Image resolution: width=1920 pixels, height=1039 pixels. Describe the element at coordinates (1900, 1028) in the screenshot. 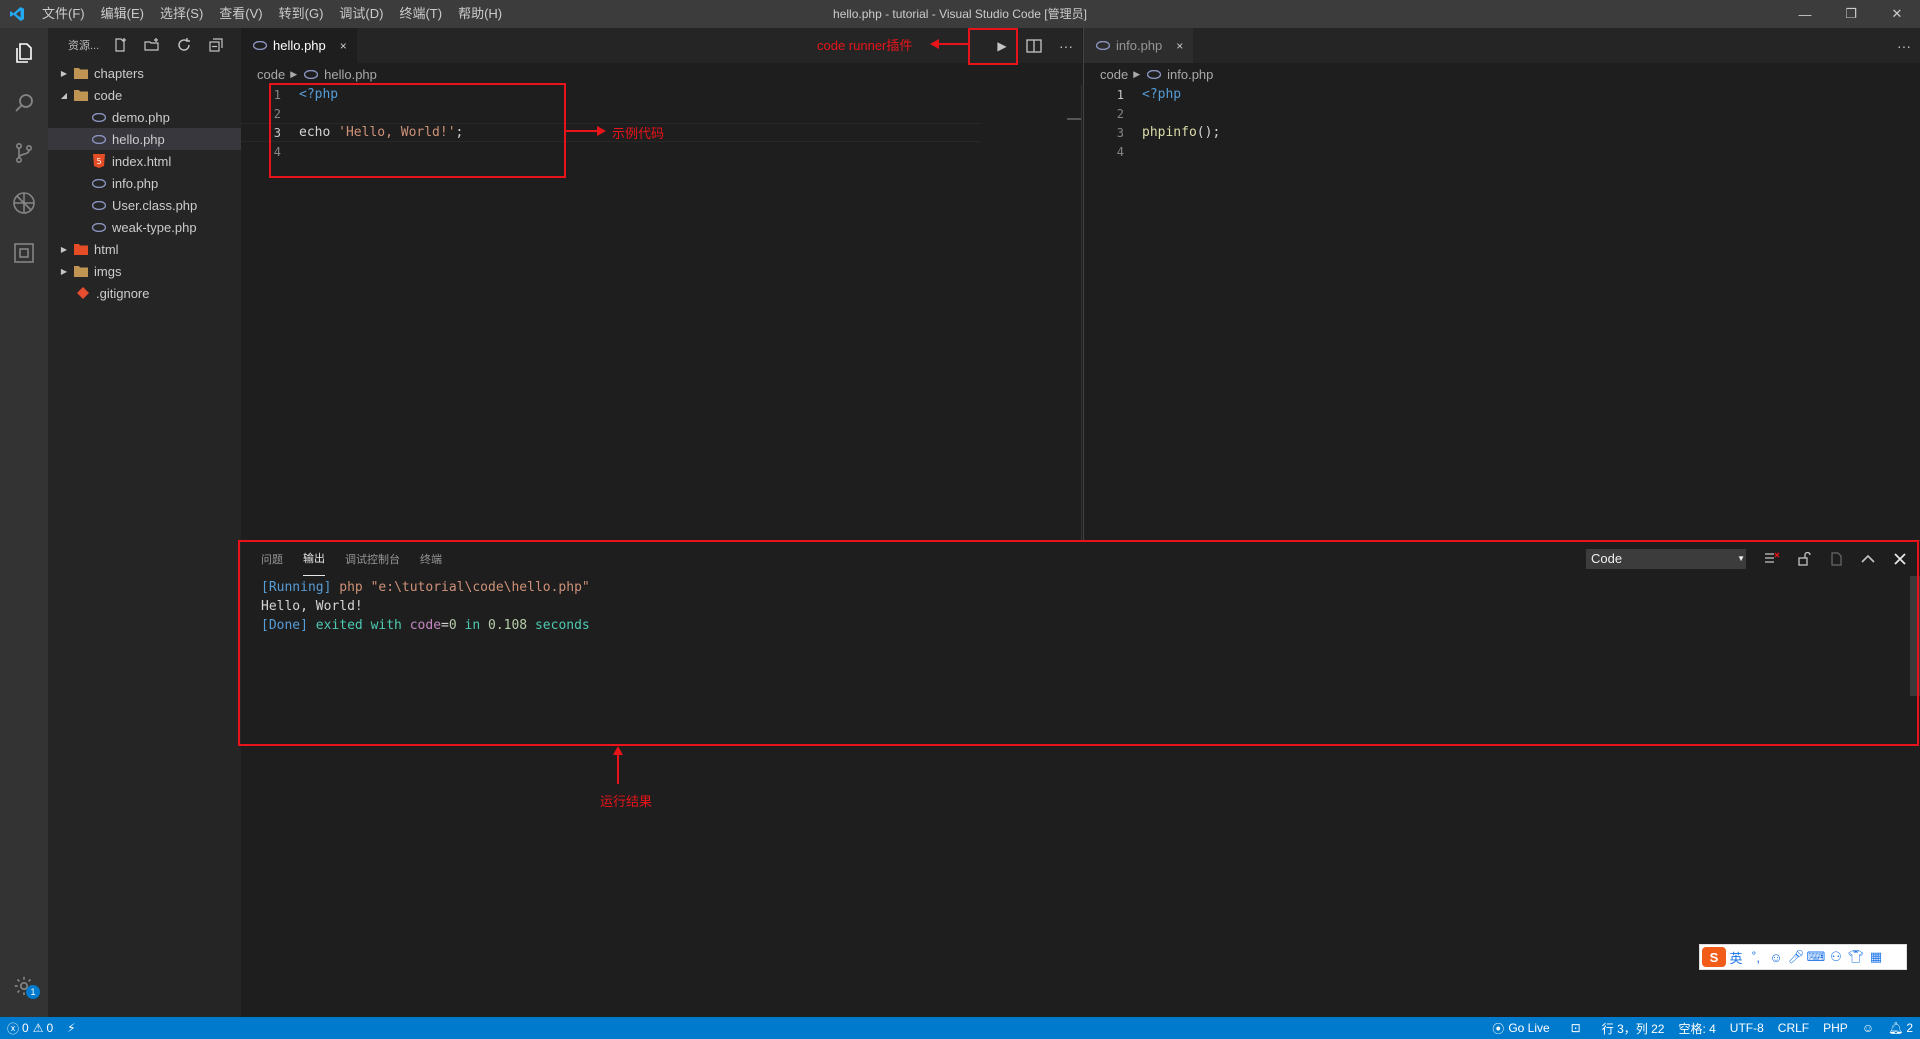

I see `notifications-button: 🔔︎ 2` at that location.